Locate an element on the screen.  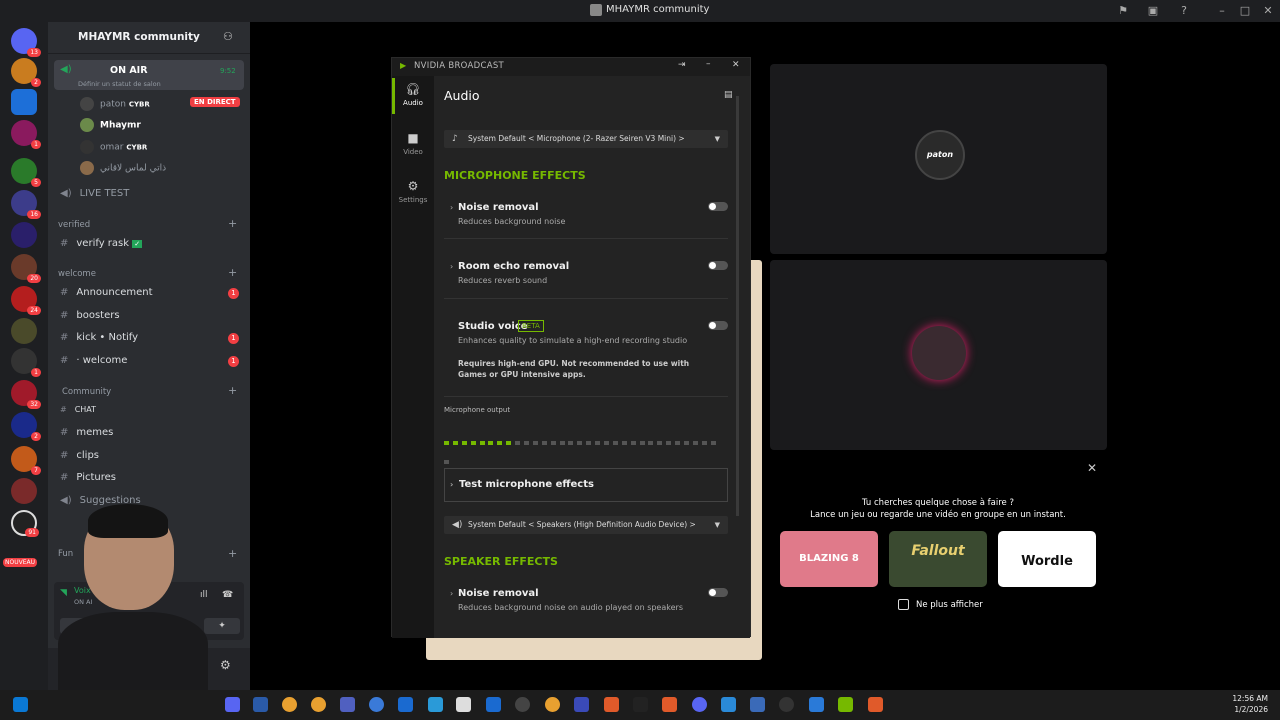
server-icon: 32 is located at coordinates (26, 394).